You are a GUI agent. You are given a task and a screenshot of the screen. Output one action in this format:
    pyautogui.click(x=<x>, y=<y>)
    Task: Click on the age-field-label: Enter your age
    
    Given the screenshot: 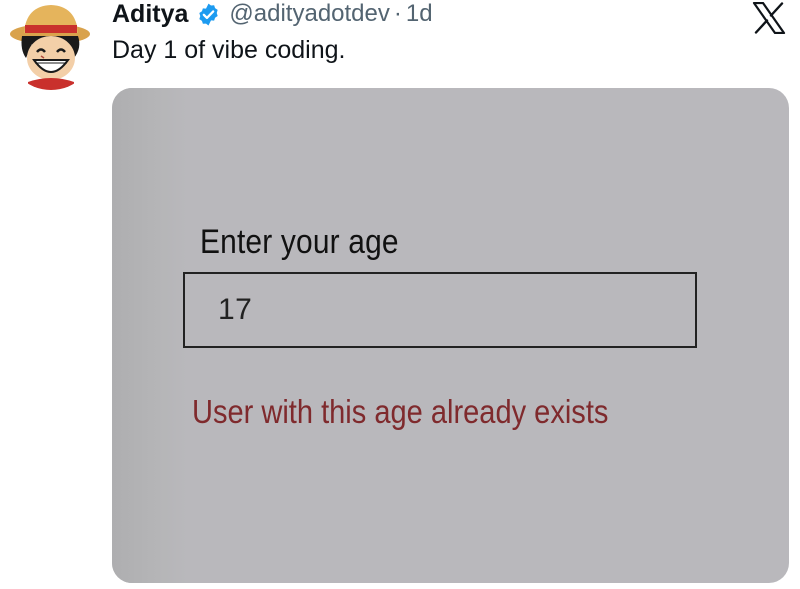 What is the action you would take?
    pyautogui.click(x=299, y=242)
    